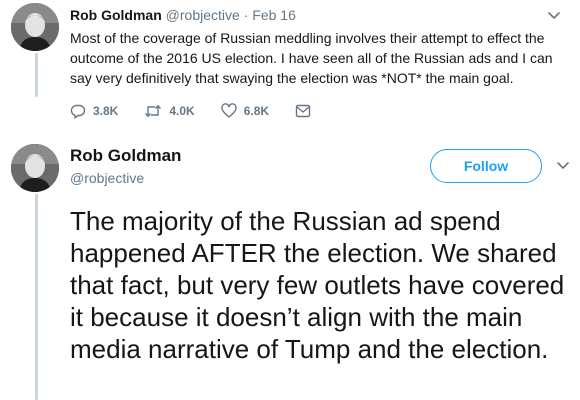 The width and height of the screenshot is (580, 400). I want to click on thread-line-bottom, so click(36, 297).